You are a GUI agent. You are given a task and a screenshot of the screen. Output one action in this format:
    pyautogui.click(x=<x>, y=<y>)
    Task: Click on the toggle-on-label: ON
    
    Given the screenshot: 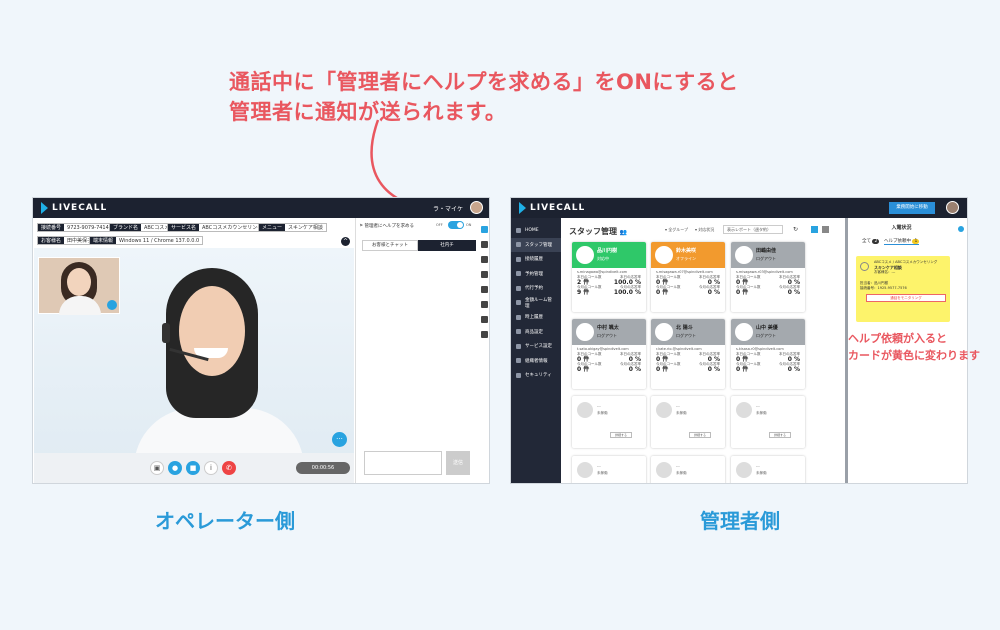 What is the action you would take?
    pyautogui.click(x=469, y=225)
    